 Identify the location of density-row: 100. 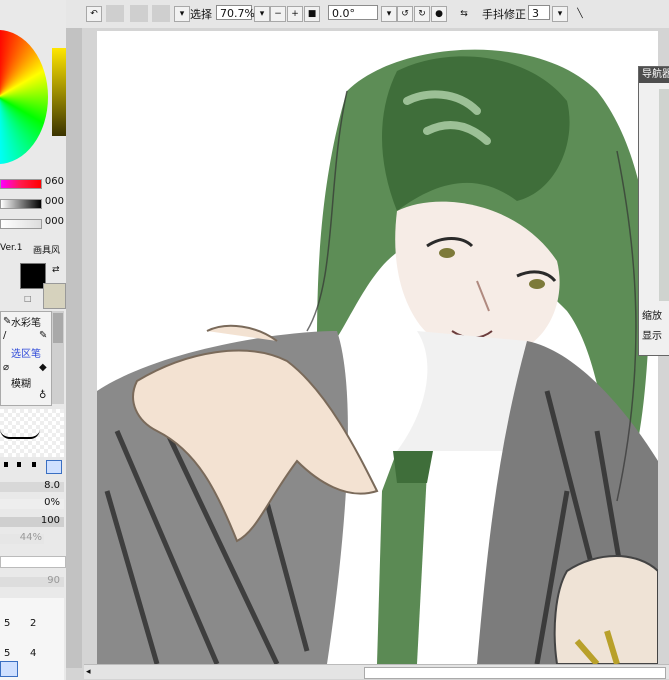
(32, 521).